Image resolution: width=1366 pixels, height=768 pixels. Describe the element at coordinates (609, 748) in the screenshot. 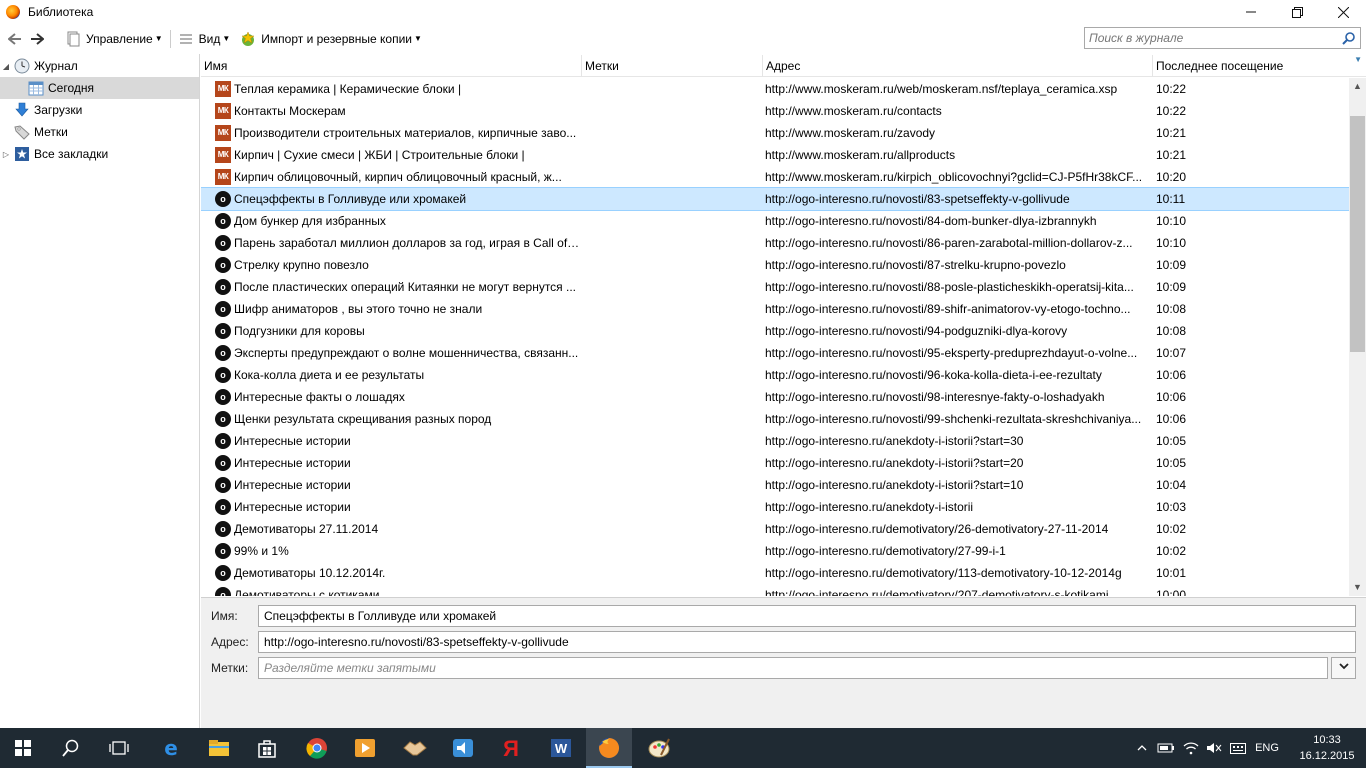

I see `taskbar-firefox` at that location.